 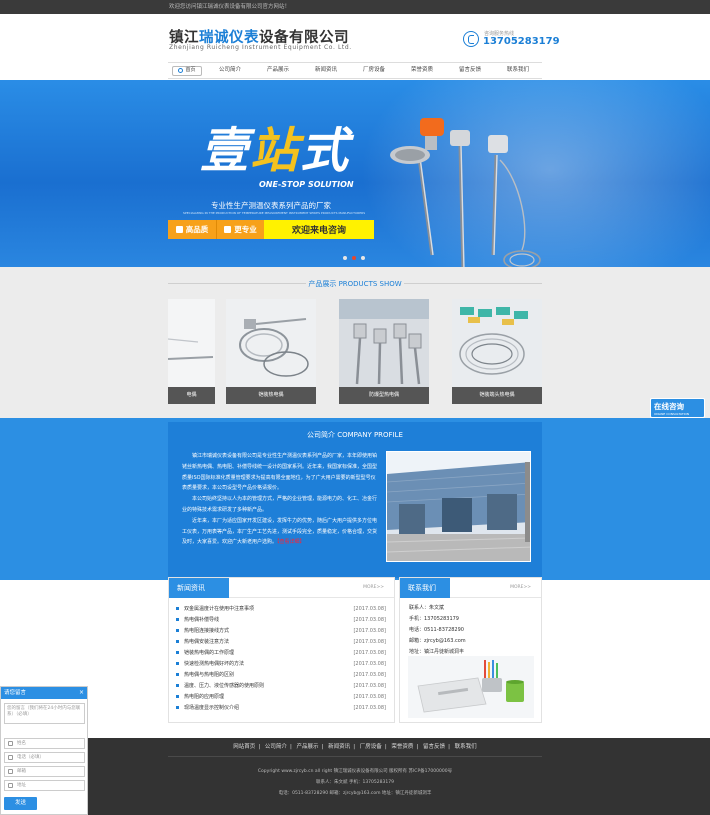 What do you see at coordinates (291, 542) in the screenshot?
I see `company-more-link: 【查看详细】` at bounding box center [291, 542].